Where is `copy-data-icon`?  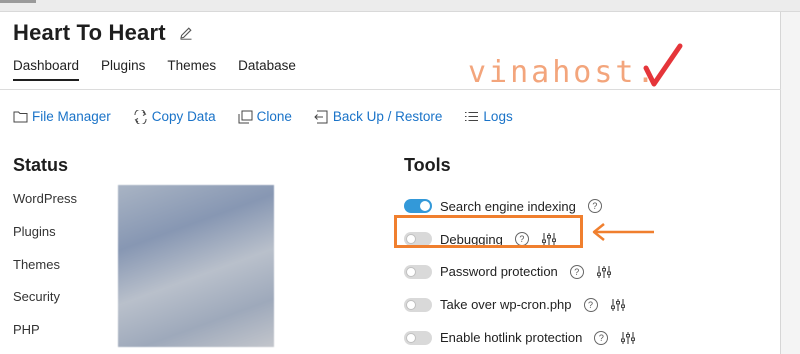
copy-data-icon is located at coordinates (140, 116).